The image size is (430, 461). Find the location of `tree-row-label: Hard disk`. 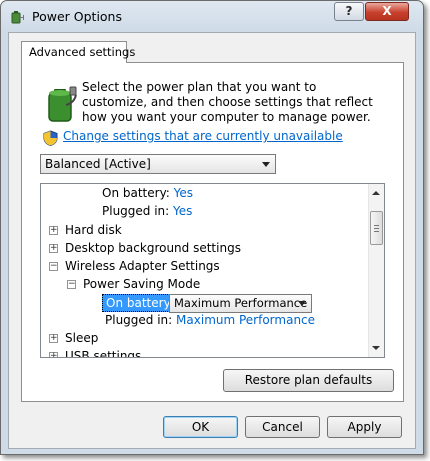

tree-row-label: Hard disk is located at coordinates (93, 230).